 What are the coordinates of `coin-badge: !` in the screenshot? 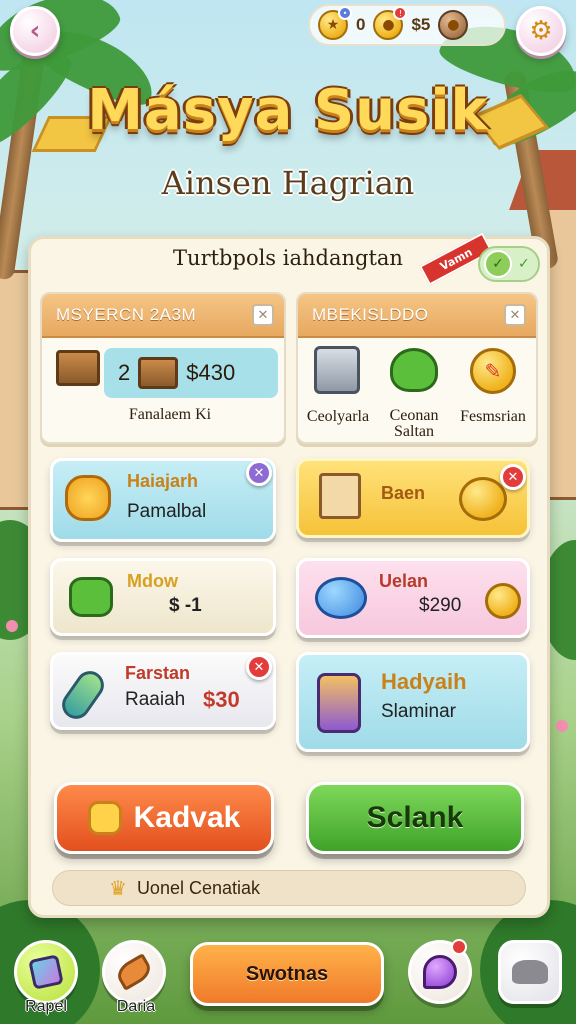 It's located at (400, 13).